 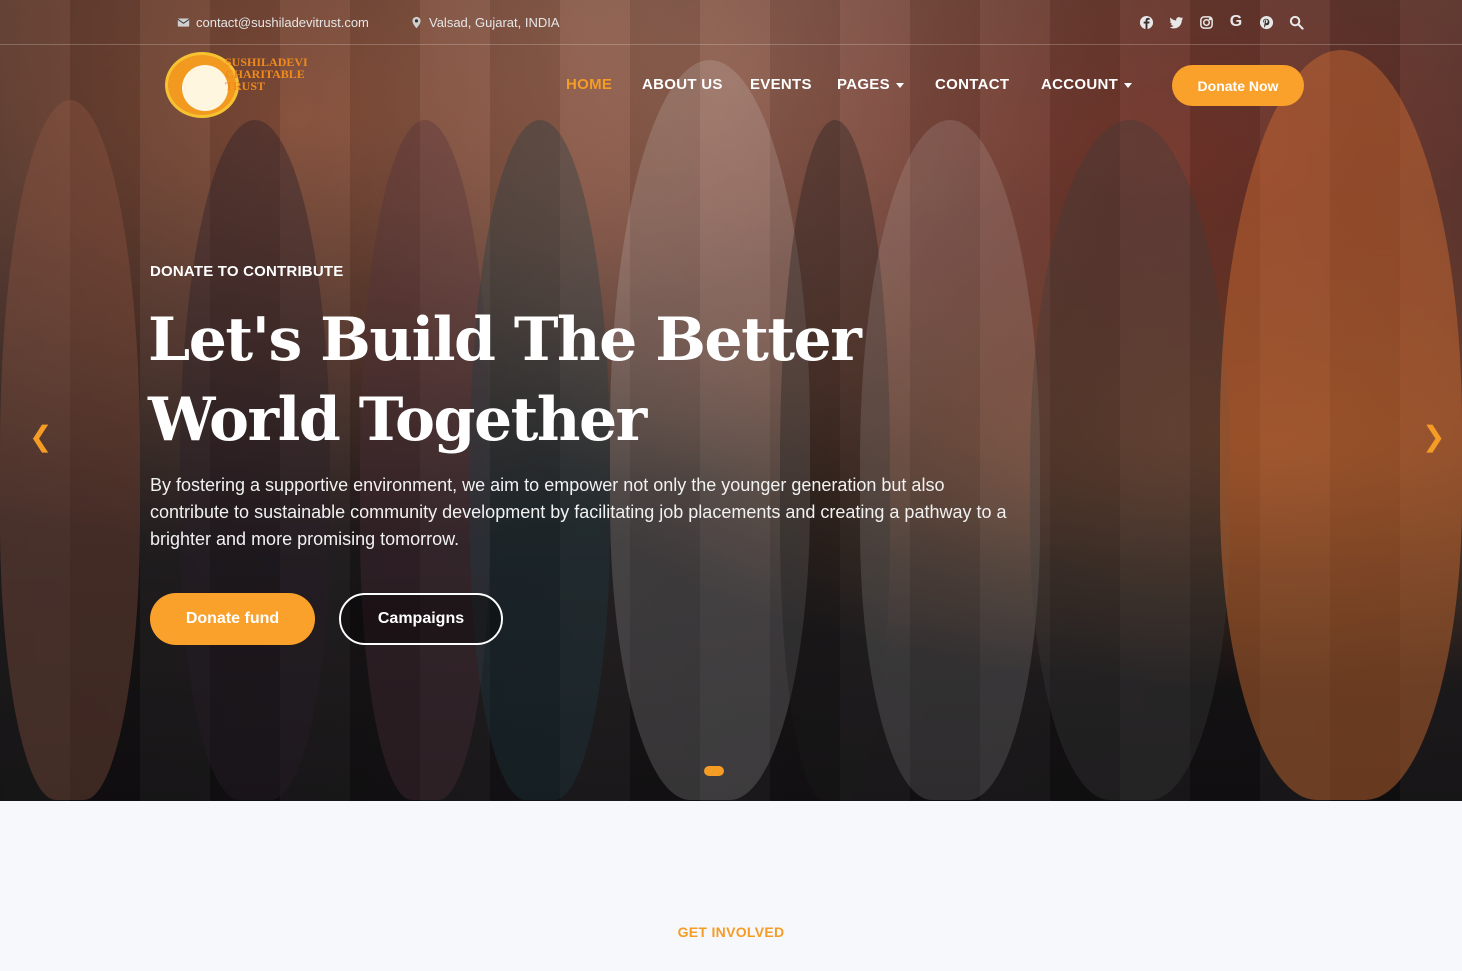 What do you see at coordinates (505, 340) in the screenshot?
I see `hero-headline-line-1: Let's Build The Better` at bounding box center [505, 340].